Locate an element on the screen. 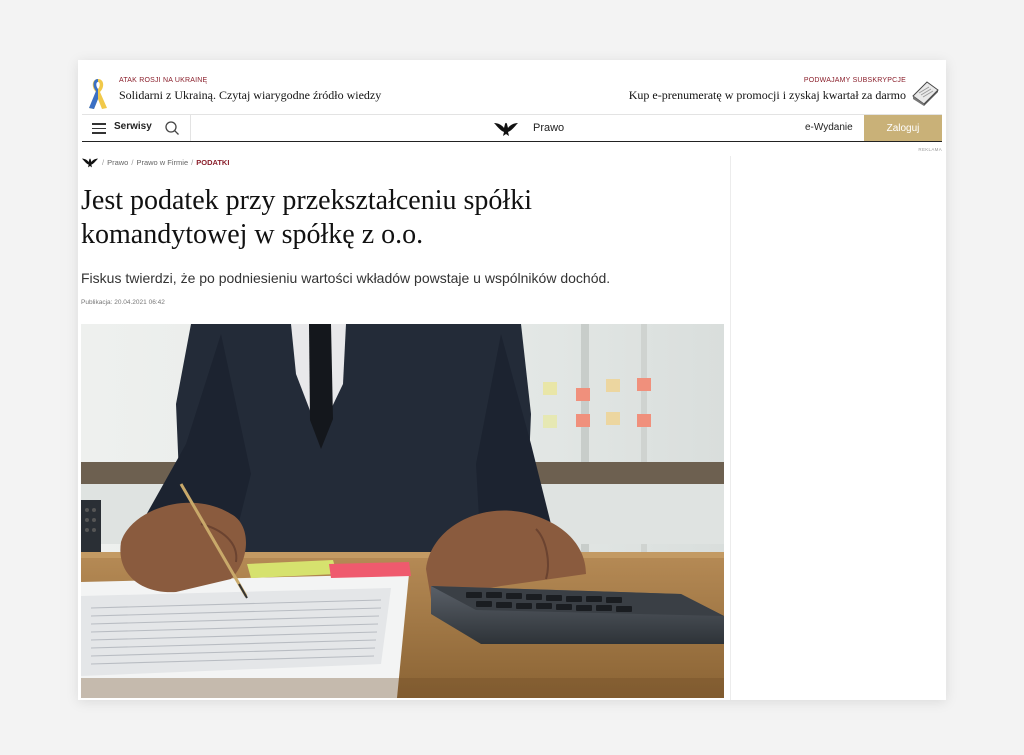  main-navigation: Serwisy Prawo e-Wydanie Zaloguj is located at coordinates (512, 128).